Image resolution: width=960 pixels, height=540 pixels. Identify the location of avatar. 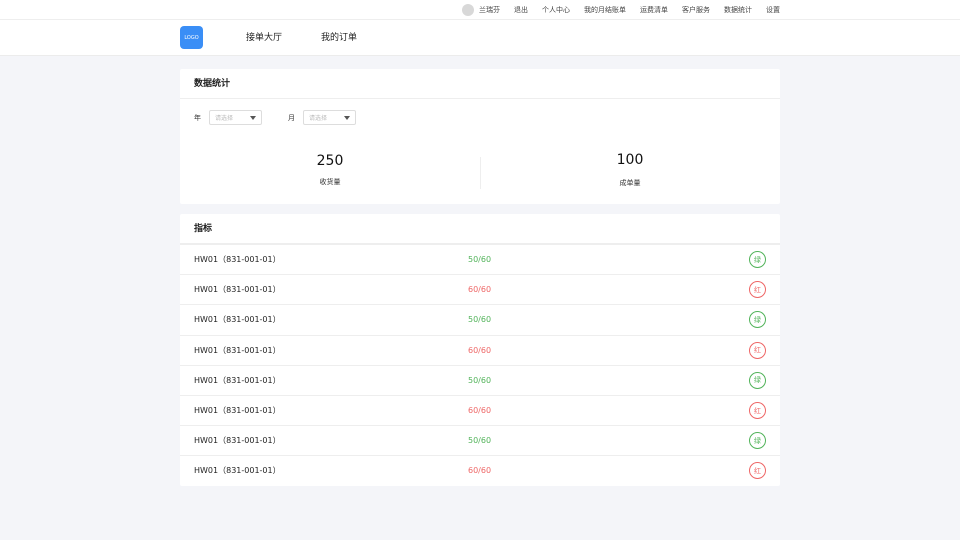
(468, 10).